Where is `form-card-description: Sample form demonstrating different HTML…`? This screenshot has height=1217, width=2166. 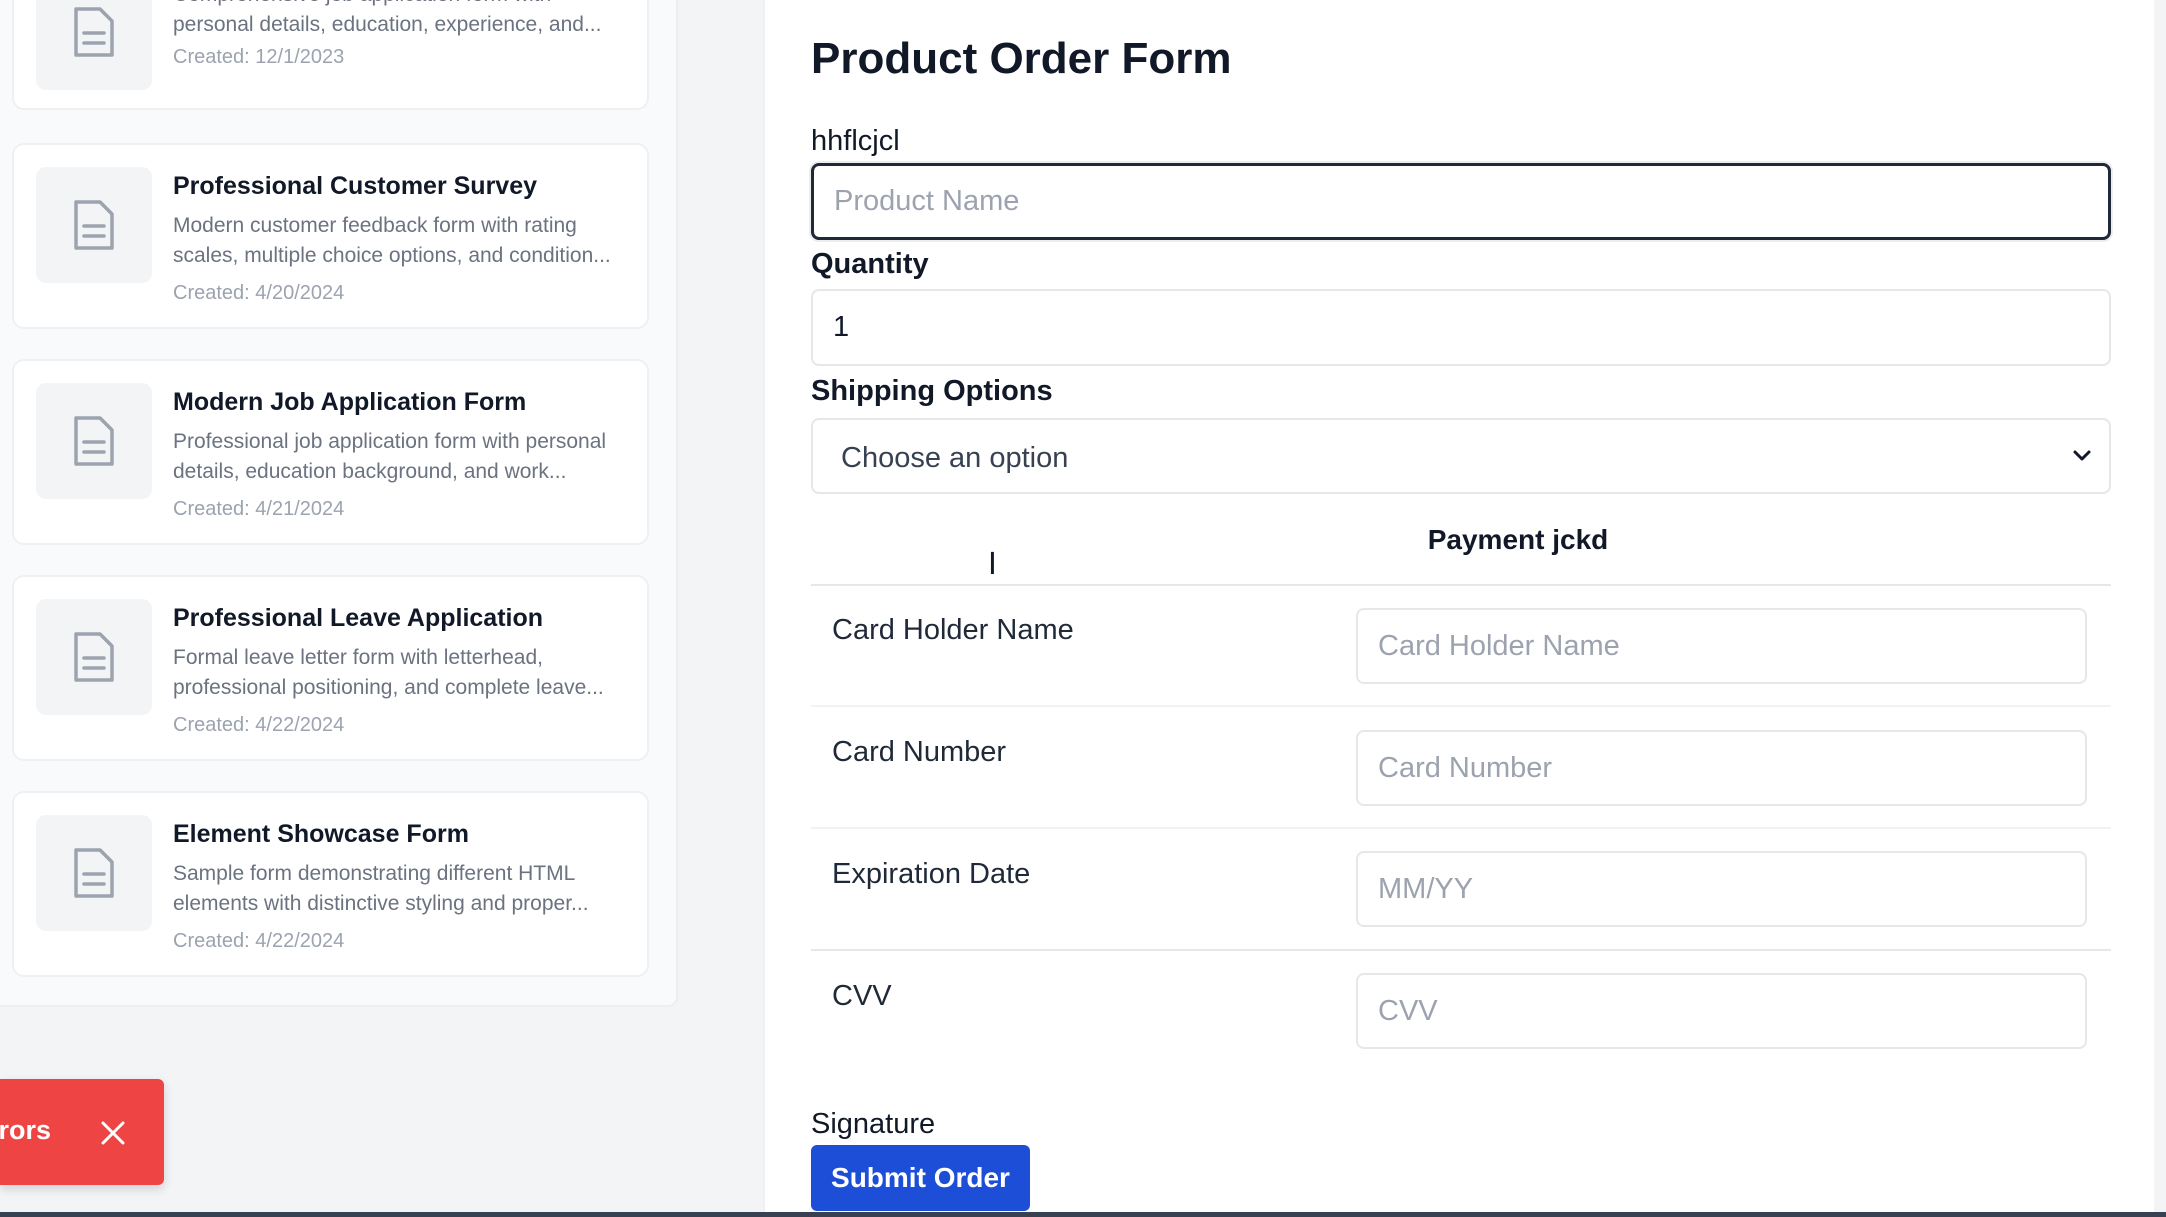
form-card-description: Sample form demonstrating different HTML… is located at coordinates (403, 889).